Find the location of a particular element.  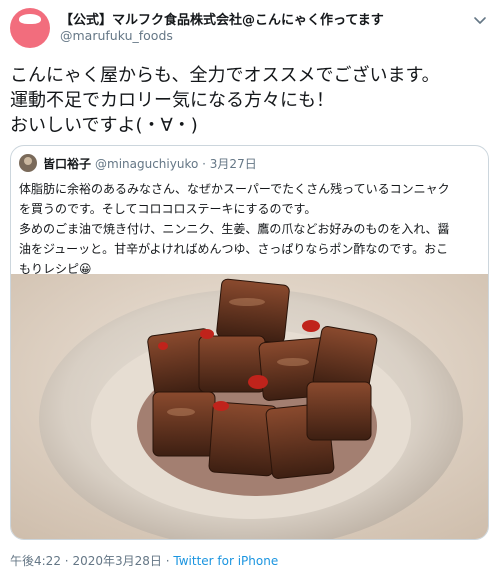

tweet-source-link: Twitter for iPhone is located at coordinates (225, 561).